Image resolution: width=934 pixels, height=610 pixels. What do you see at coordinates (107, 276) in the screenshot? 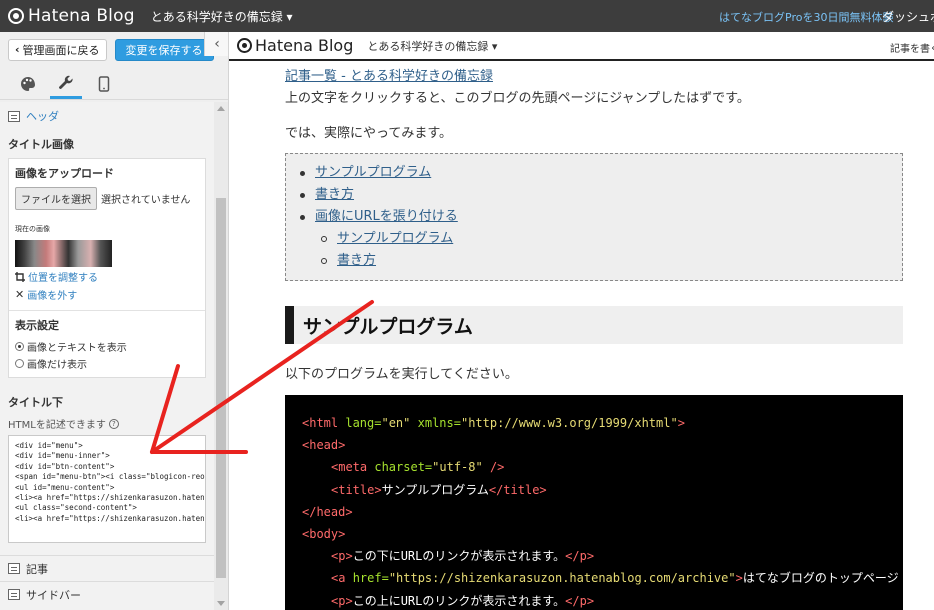
I see `adjust-position-link: 位置を調整する` at bounding box center [107, 276].